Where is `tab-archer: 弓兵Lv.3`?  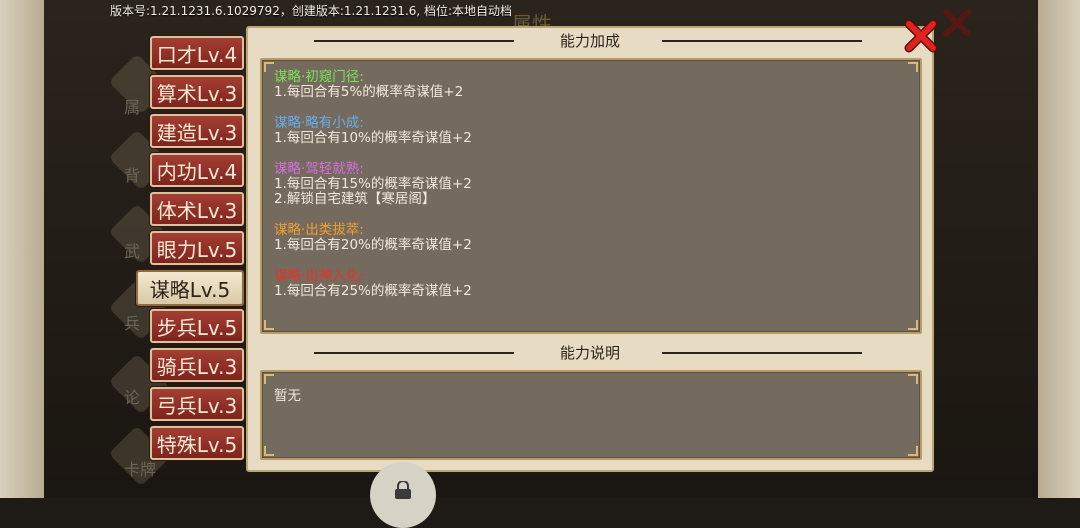 tab-archer: 弓兵Lv.3 is located at coordinates (197, 404).